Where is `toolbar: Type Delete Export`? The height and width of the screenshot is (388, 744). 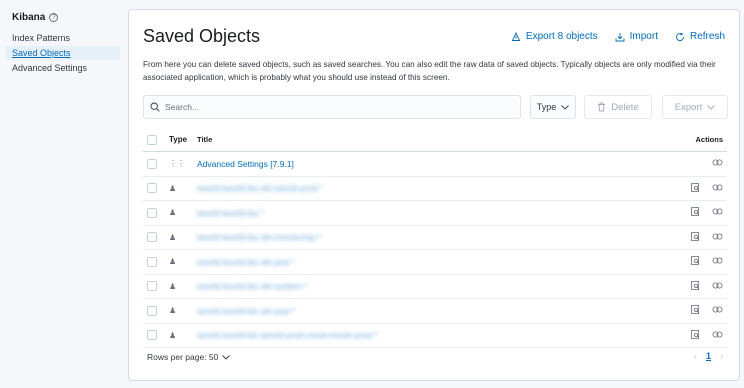 toolbar: Type Delete Export is located at coordinates (435, 107).